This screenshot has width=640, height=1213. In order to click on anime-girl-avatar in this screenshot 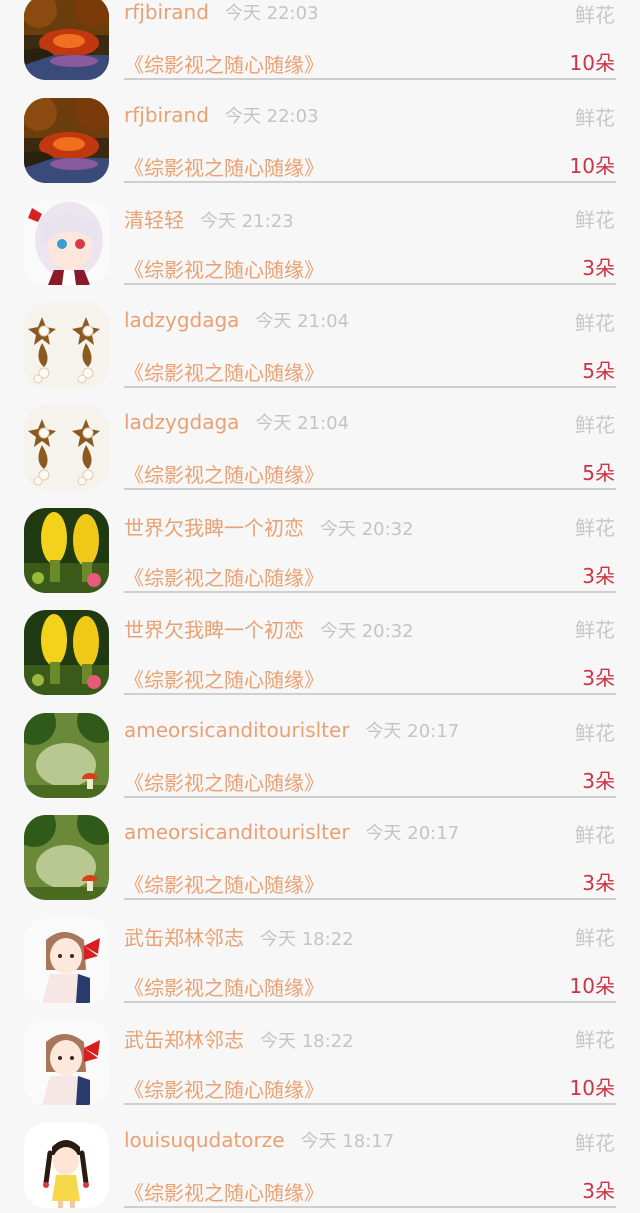, I will do `click(66, 242)`.